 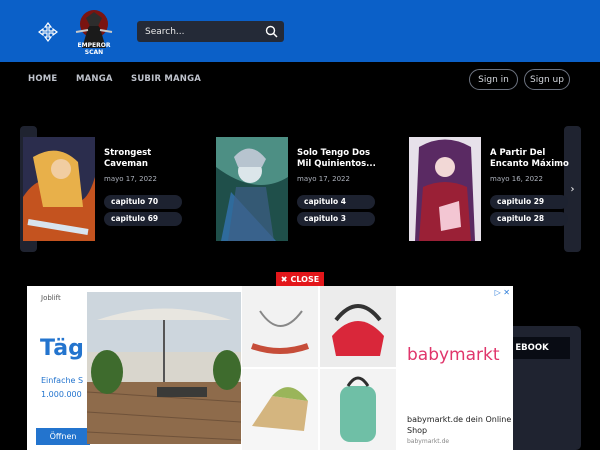 I want to click on nav-subir-manga: SUBIR MANGA, so click(x=166, y=79).